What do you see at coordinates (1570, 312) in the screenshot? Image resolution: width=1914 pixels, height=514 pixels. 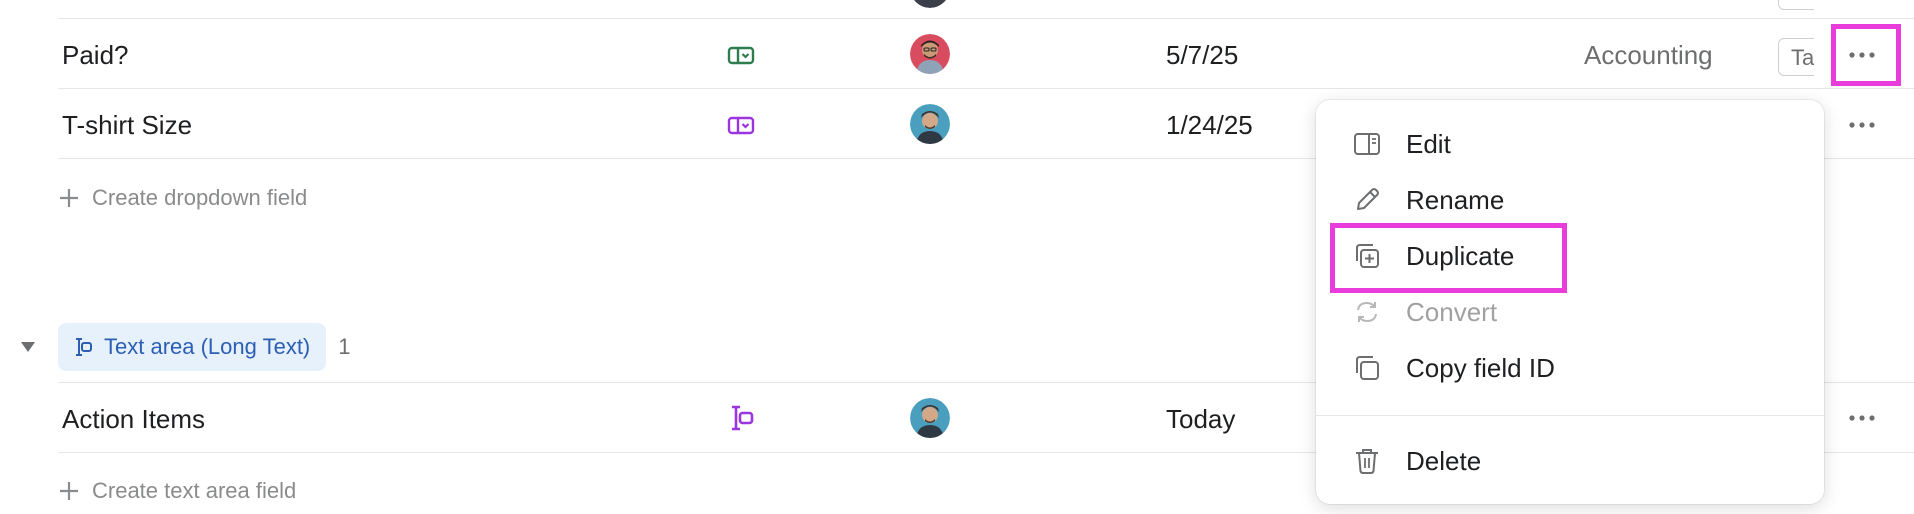 I see `menu-item-convert: Convert` at bounding box center [1570, 312].